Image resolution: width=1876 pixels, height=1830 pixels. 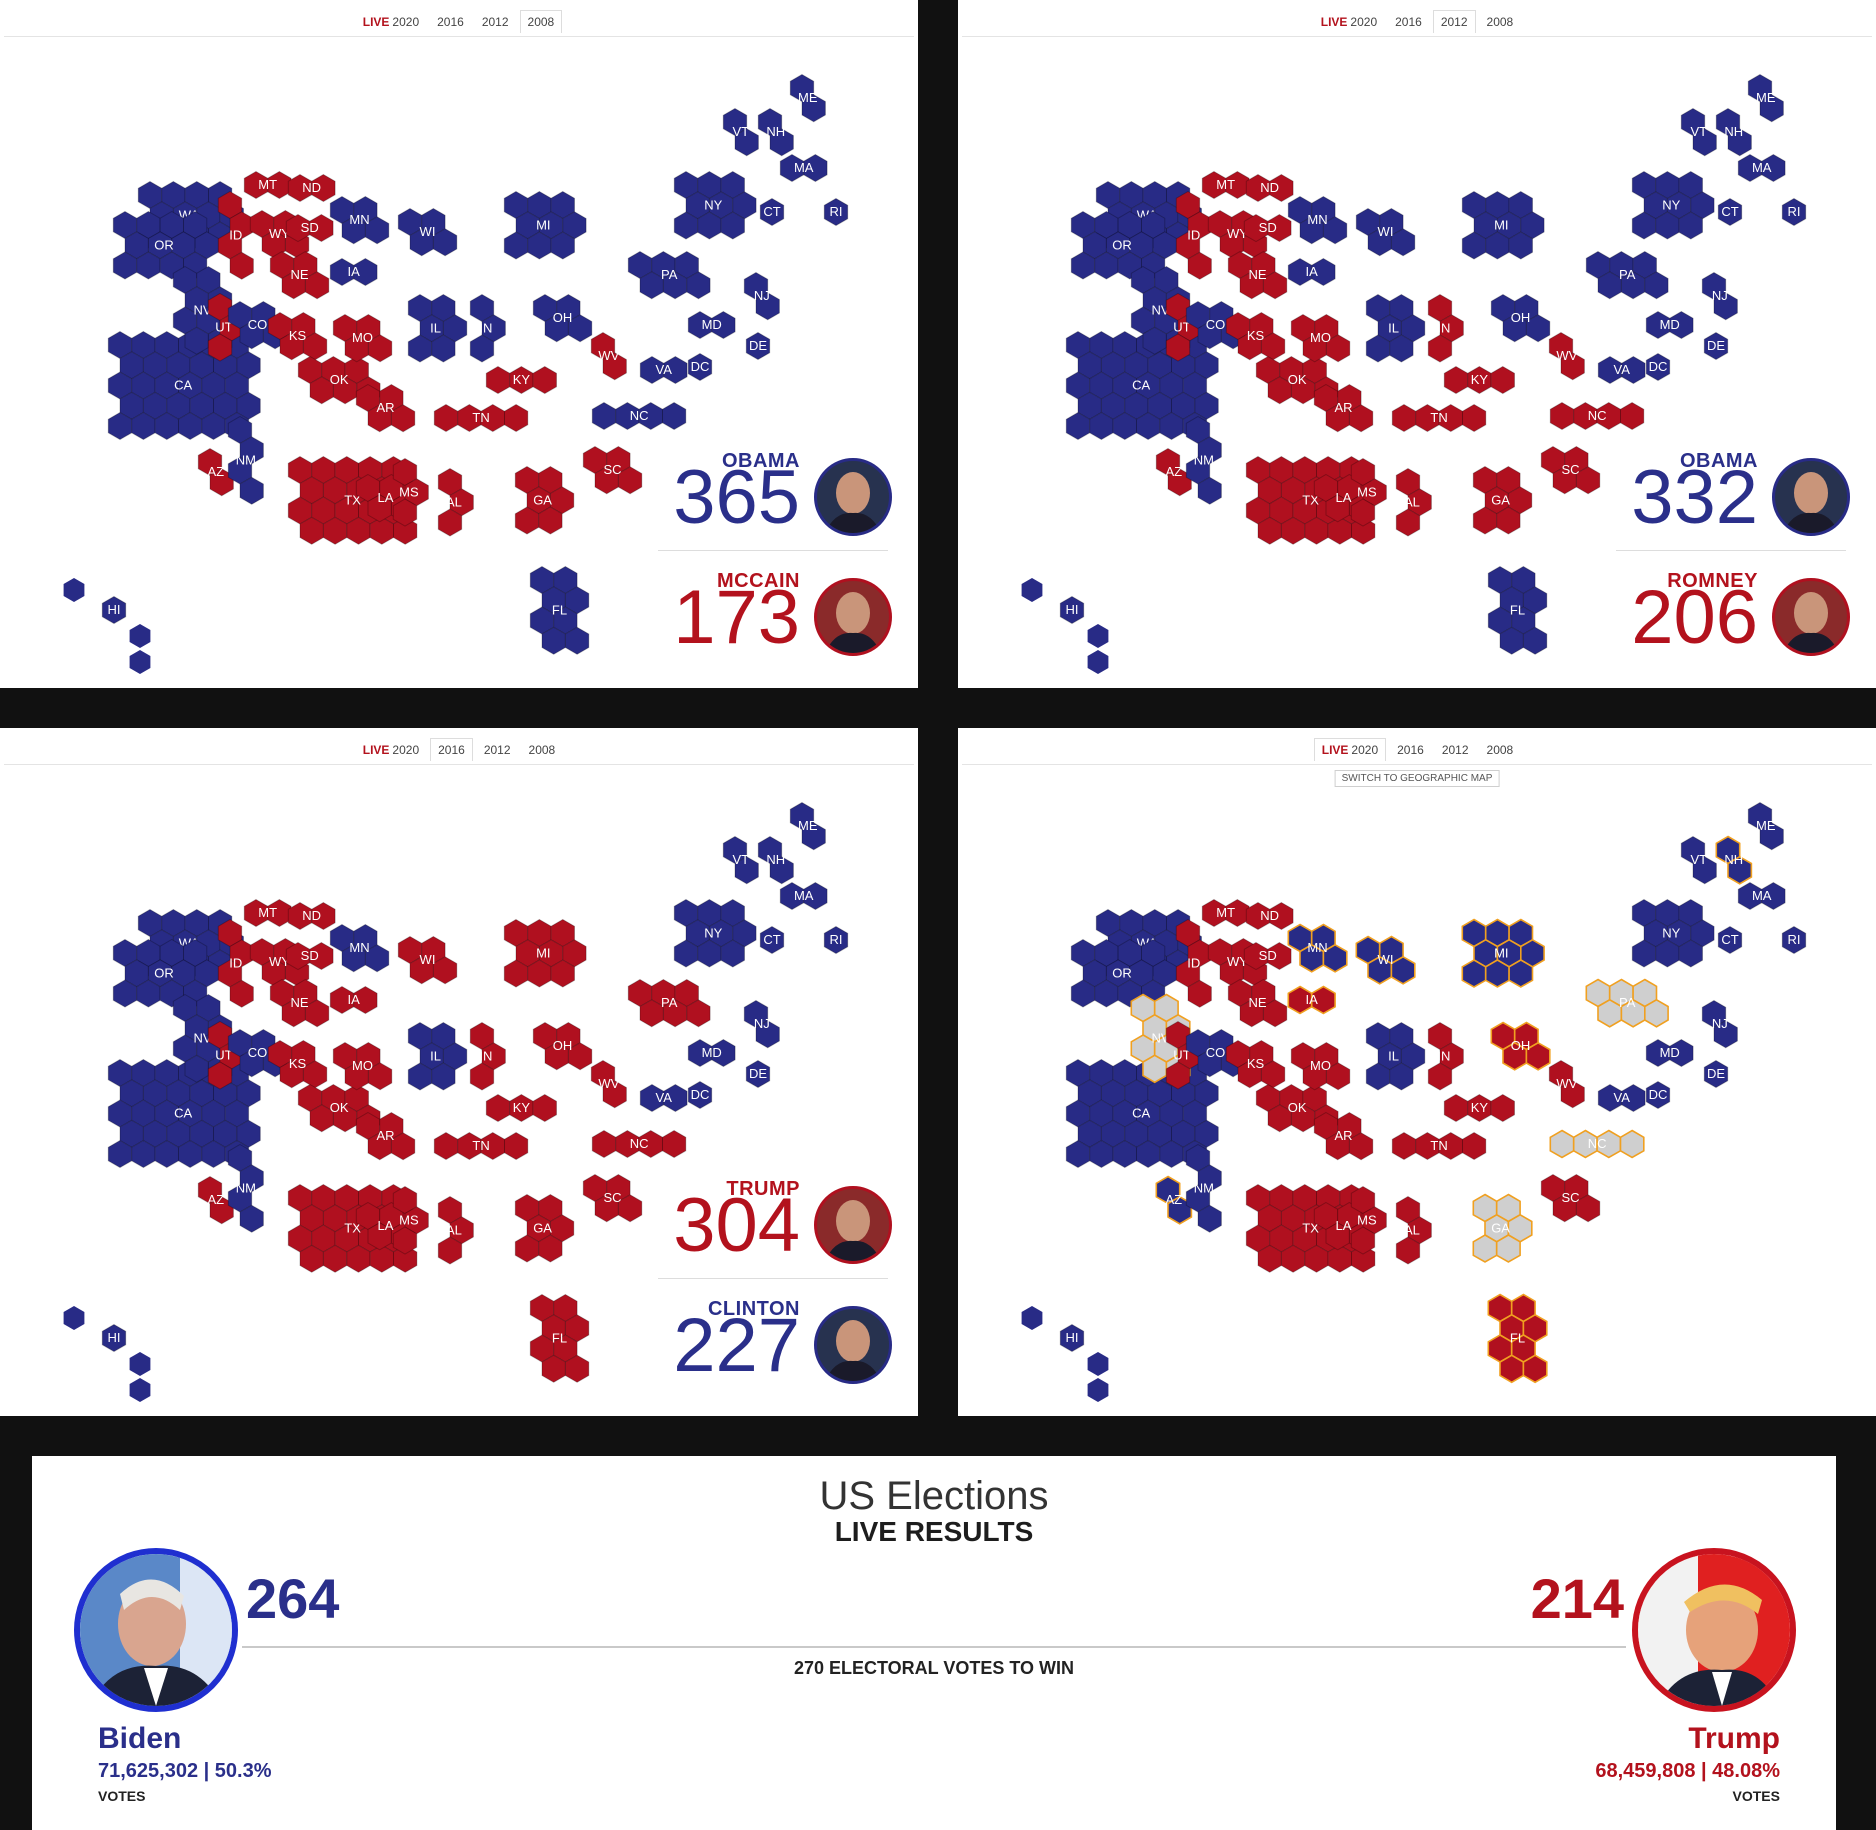 I want to click on state-sc: SC, so click(x=1570, y=1198).